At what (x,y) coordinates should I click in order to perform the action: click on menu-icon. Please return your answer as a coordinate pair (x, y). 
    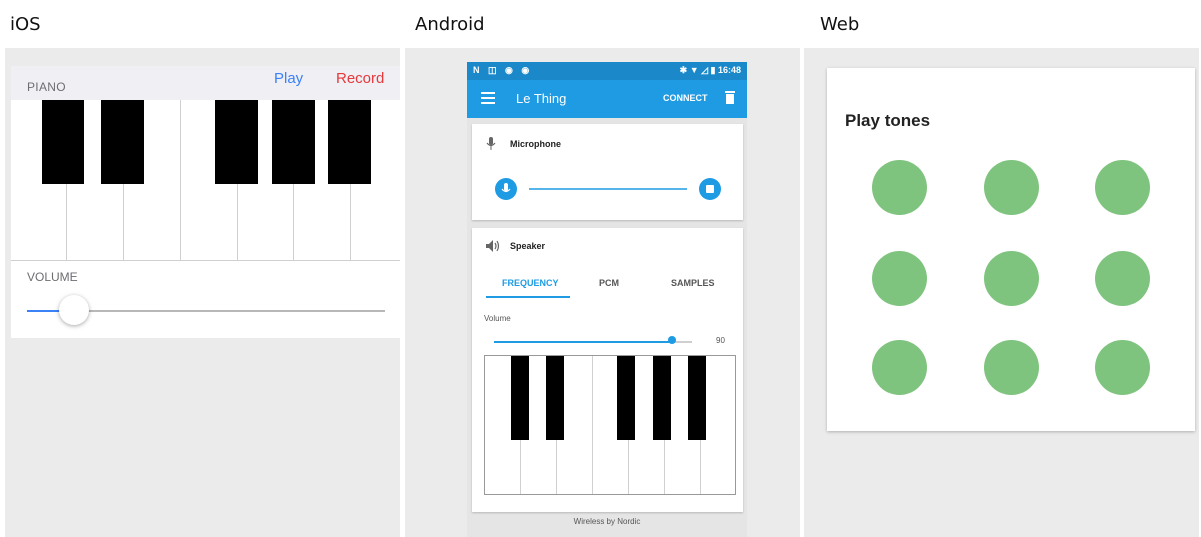
    Looking at the image, I should click on (488, 98).